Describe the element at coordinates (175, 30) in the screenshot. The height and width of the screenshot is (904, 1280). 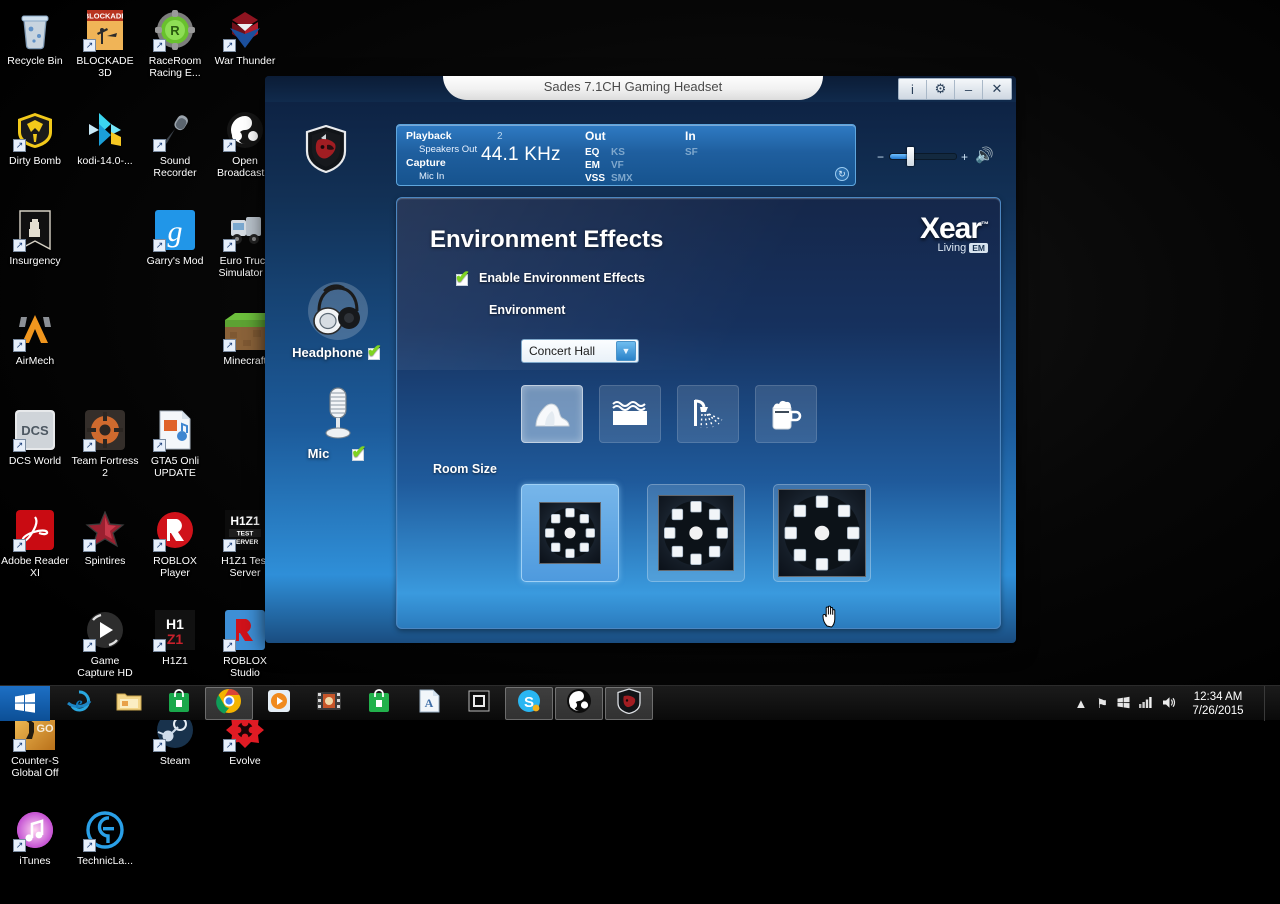
I see `svg-text: R` at that location.